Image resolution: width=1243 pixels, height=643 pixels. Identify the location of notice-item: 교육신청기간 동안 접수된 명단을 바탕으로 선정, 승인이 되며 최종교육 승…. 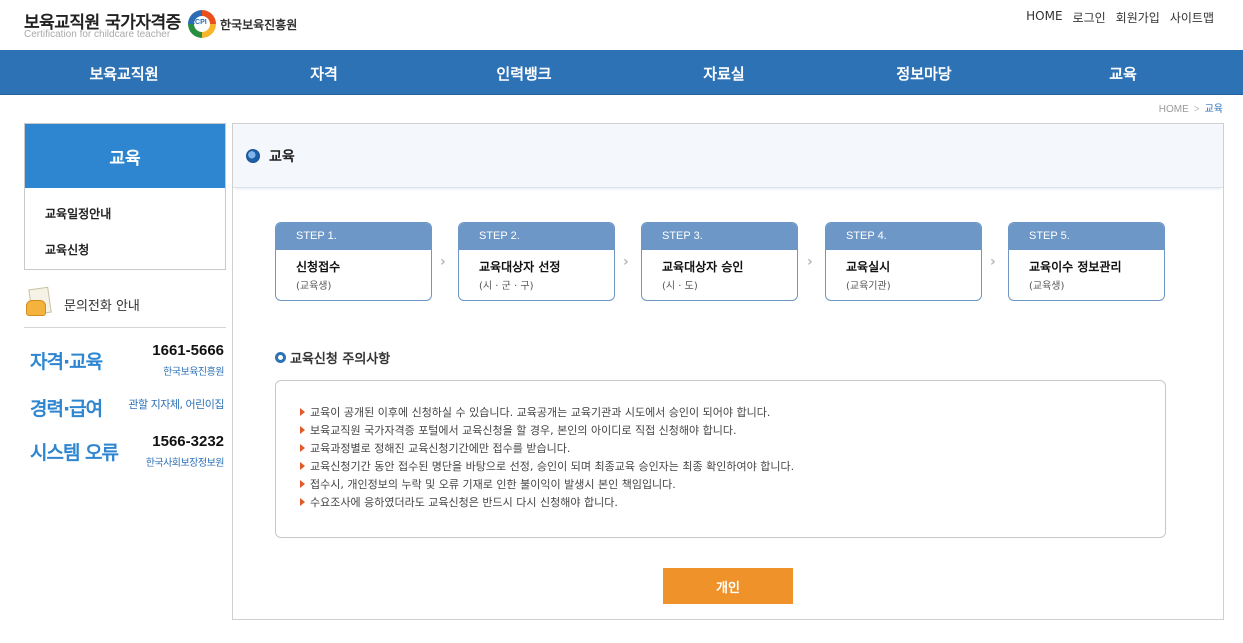
(732, 466).